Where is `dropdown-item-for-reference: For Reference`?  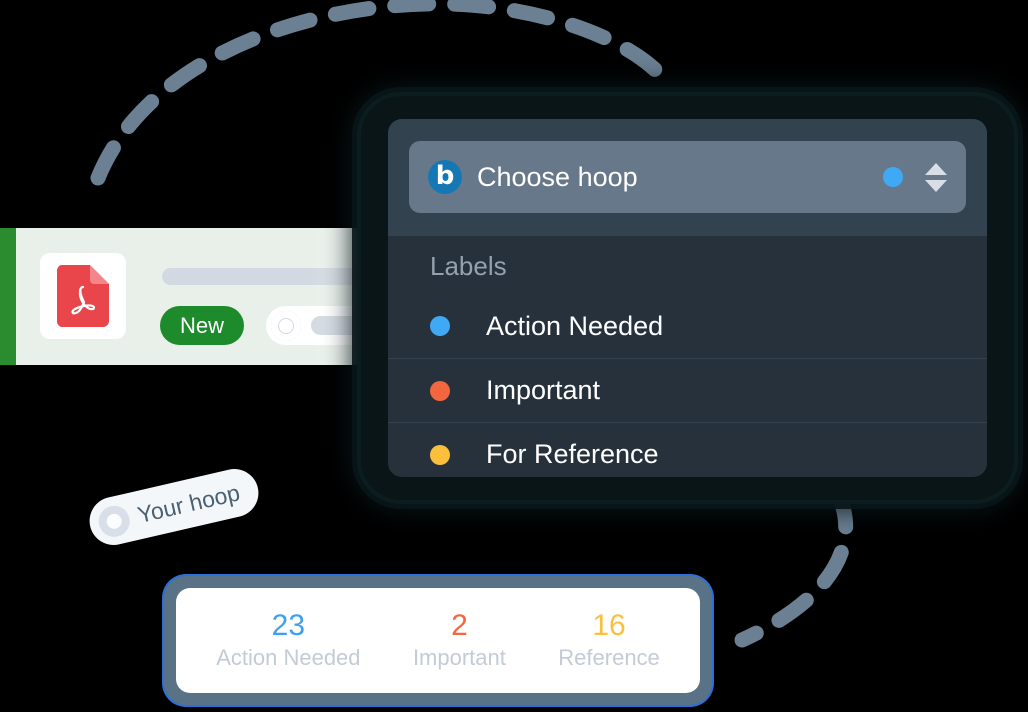
dropdown-item-for-reference: For Reference is located at coordinates (687, 449).